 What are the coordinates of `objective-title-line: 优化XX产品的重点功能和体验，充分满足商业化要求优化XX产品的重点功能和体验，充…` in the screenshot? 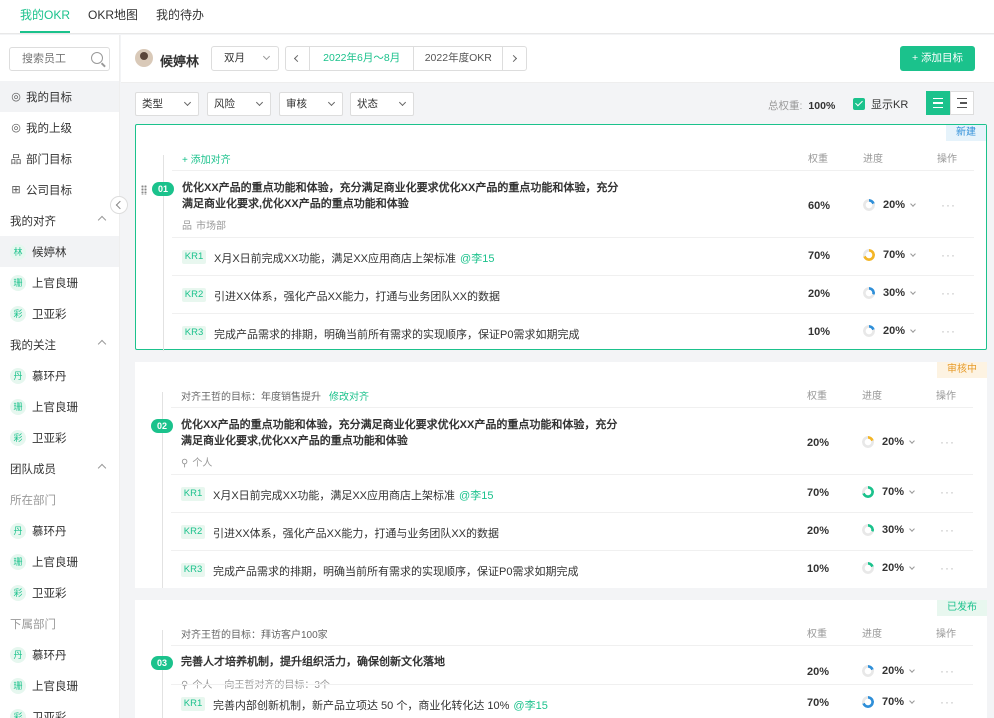 It's located at (400, 188).